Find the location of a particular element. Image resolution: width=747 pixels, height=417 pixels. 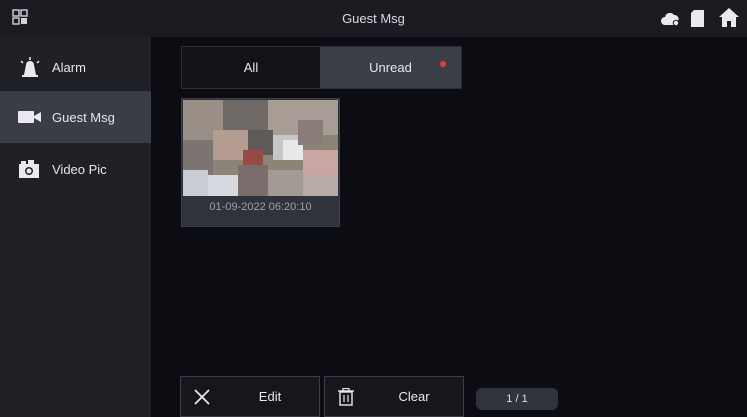

tab-bar: All Unread is located at coordinates (321, 67).